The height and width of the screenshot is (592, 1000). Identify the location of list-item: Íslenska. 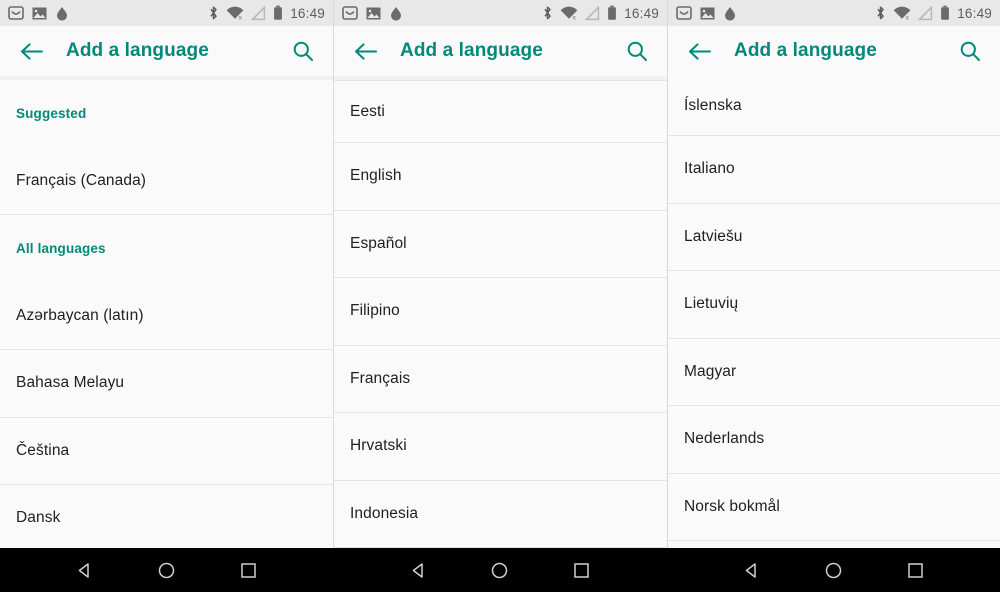
(834, 106).